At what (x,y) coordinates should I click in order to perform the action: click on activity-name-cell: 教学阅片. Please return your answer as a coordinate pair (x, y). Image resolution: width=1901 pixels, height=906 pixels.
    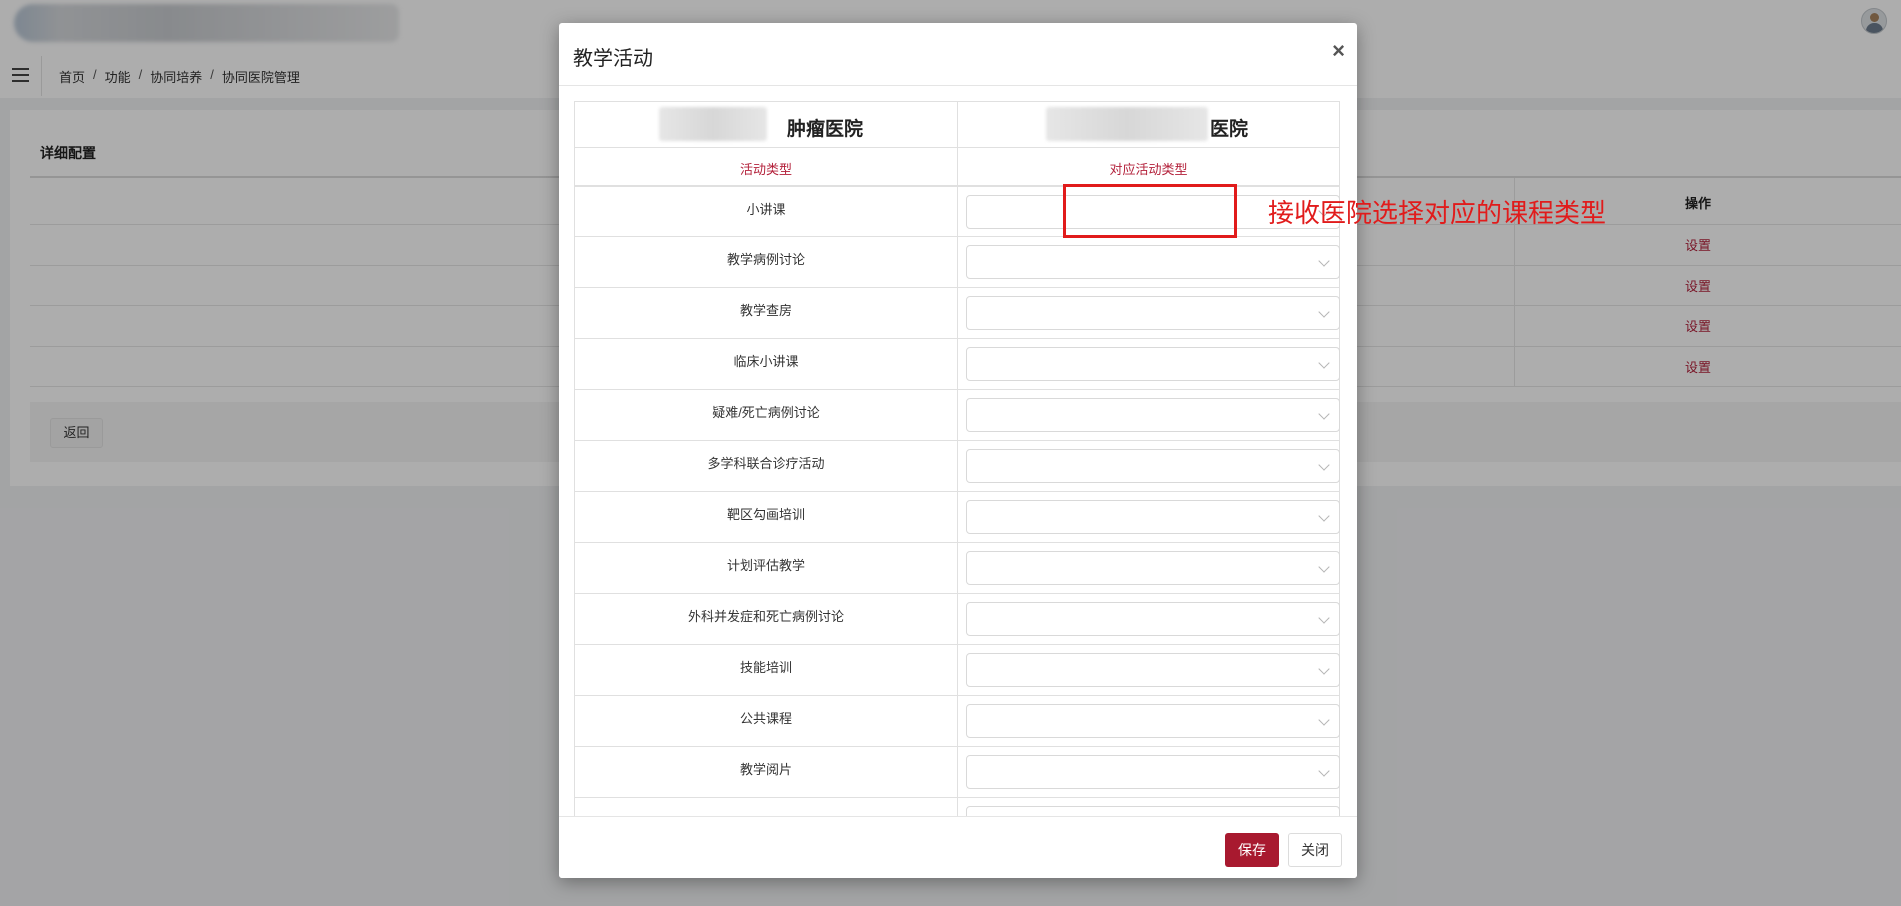
    Looking at the image, I should click on (766, 772).